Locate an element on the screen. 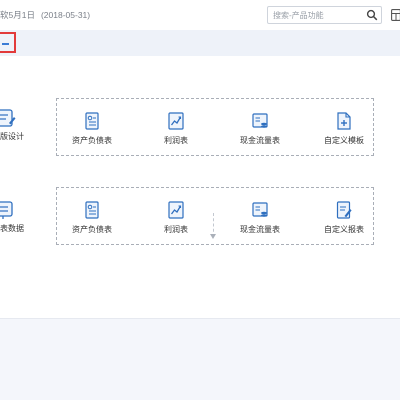 This screenshot has width=400, height=400. template-custom: 自定义模板 is located at coordinates (344, 128).